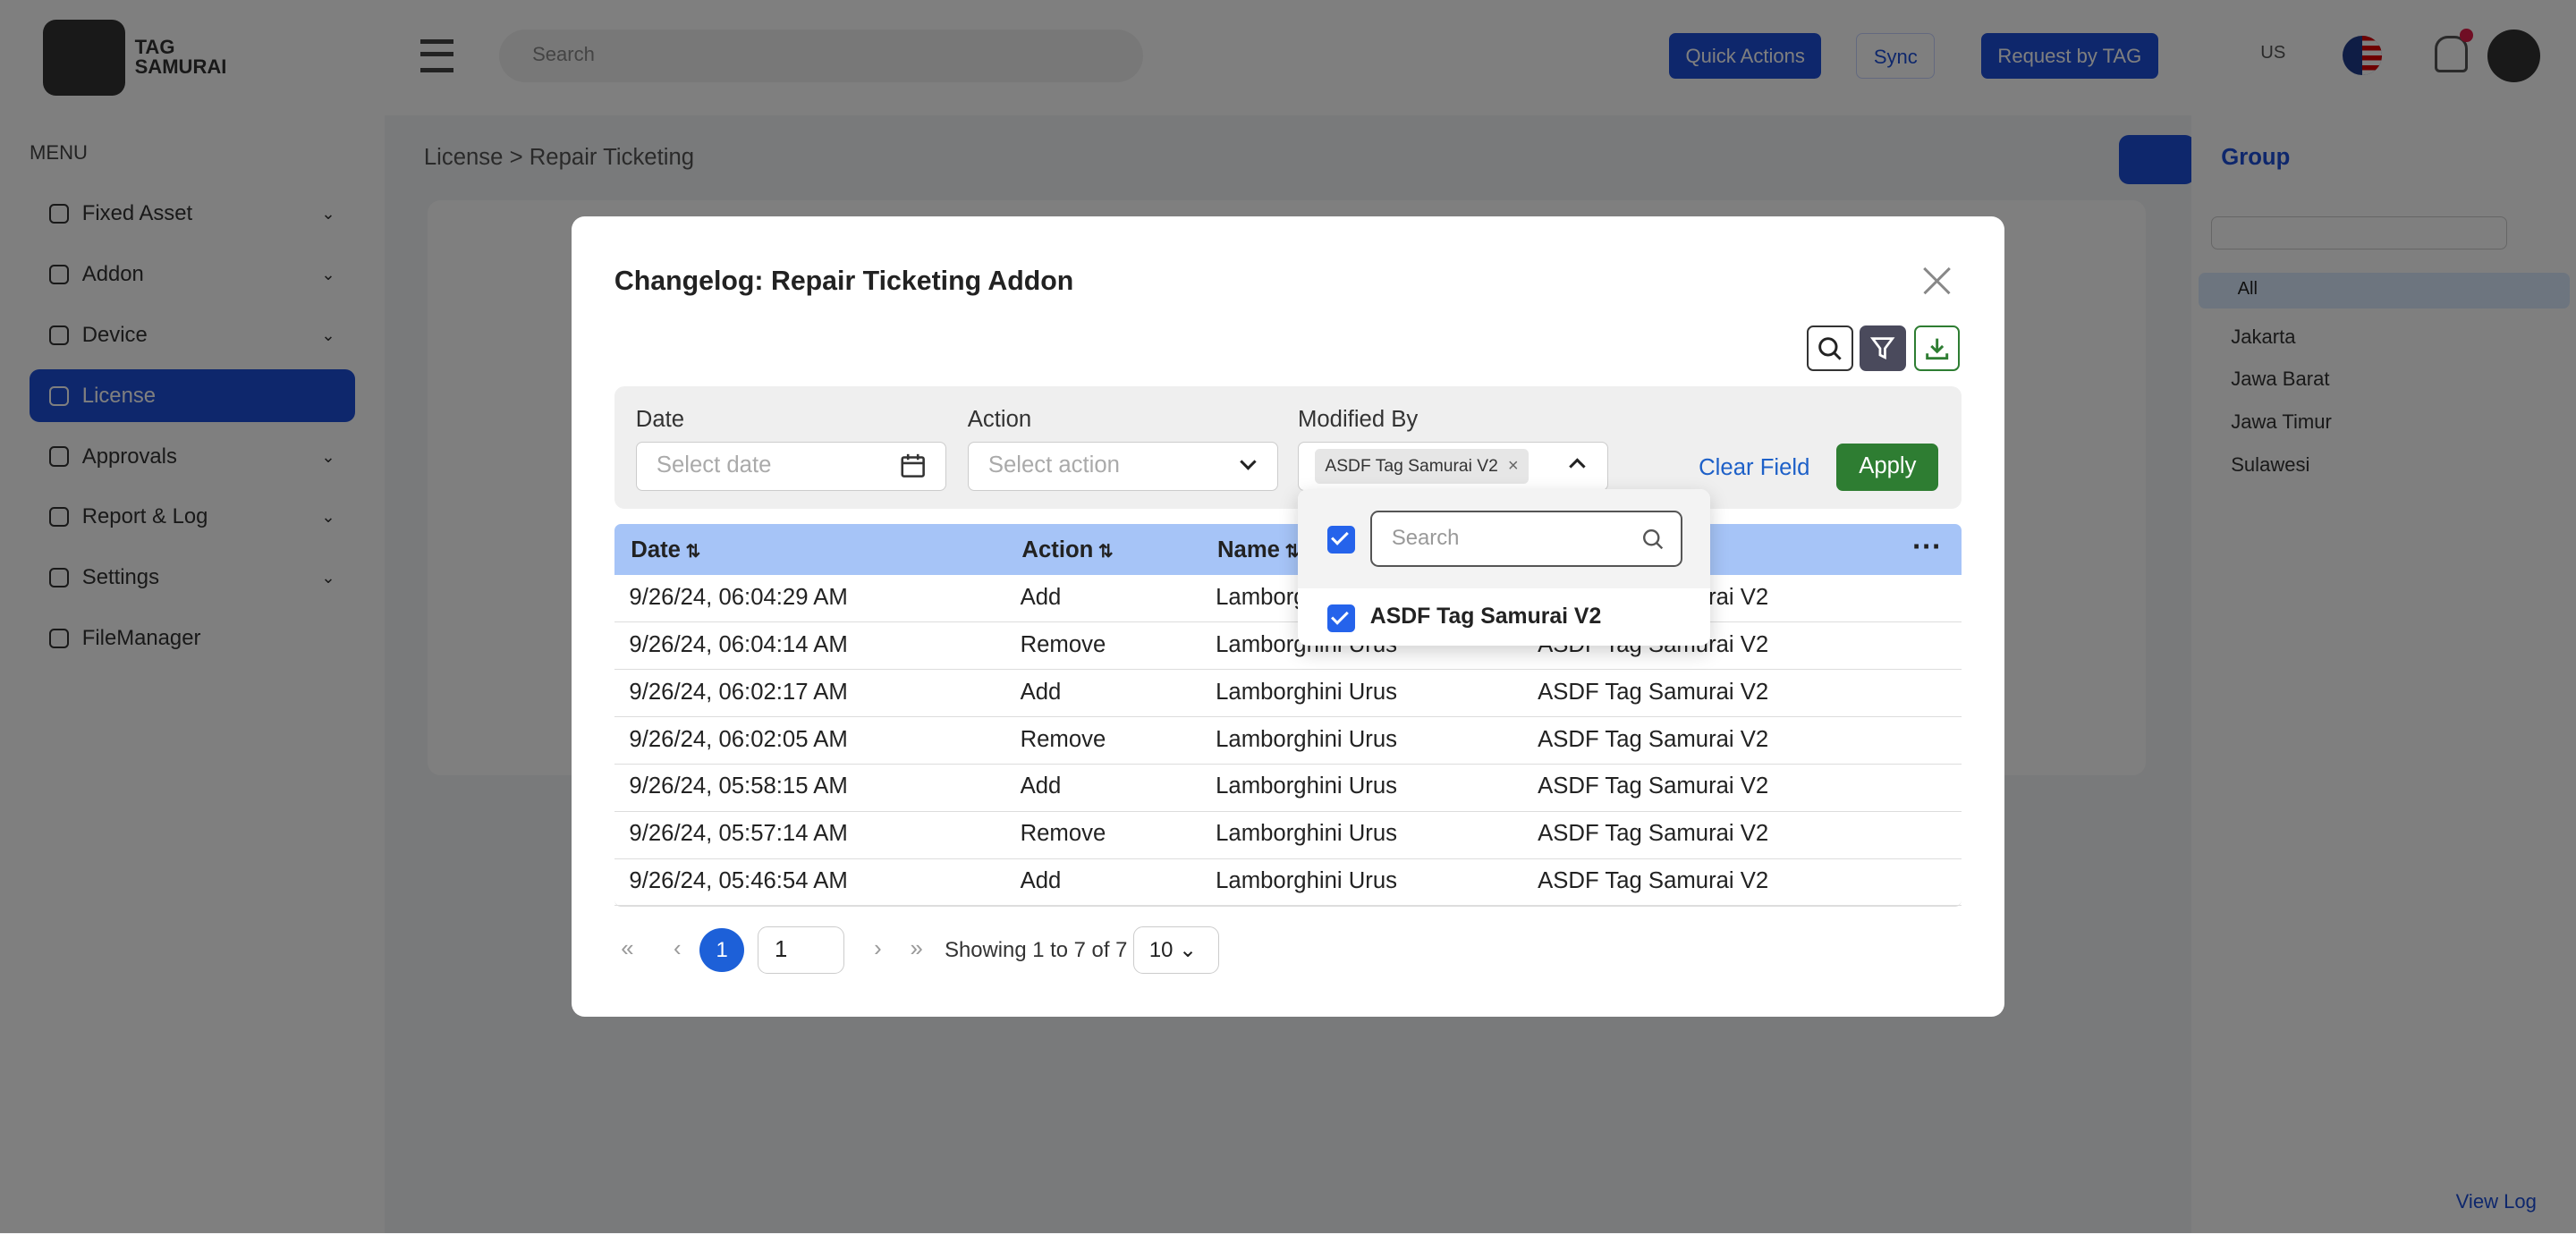 This screenshot has height=1234, width=2576. What do you see at coordinates (912, 465) in the screenshot?
I see `calendar-icon` at bounding box center [912, 465].